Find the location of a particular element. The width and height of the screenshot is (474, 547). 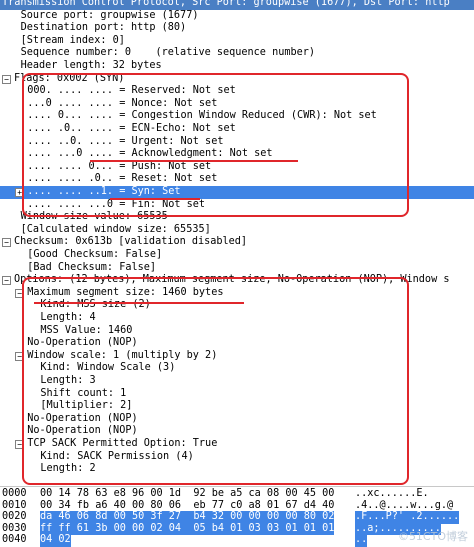

tree-row-label: .... .... 0... = Push: Not set is located at coordinates (119, 166).